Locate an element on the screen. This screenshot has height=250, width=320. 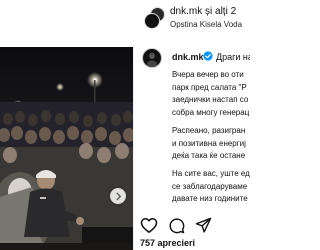
group-avatar-front is located at coordinates (152, 21).